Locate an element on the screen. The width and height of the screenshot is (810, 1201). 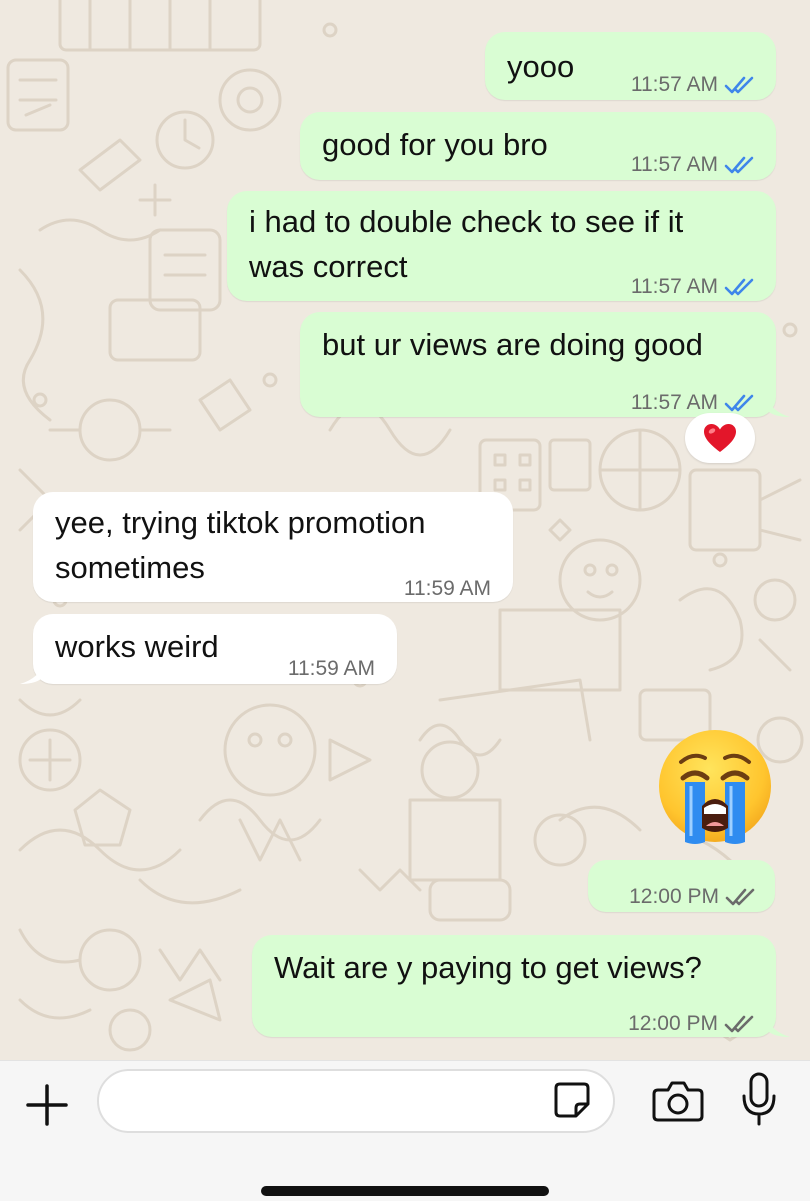
camera-icon is located at coordinates (678, 1100).